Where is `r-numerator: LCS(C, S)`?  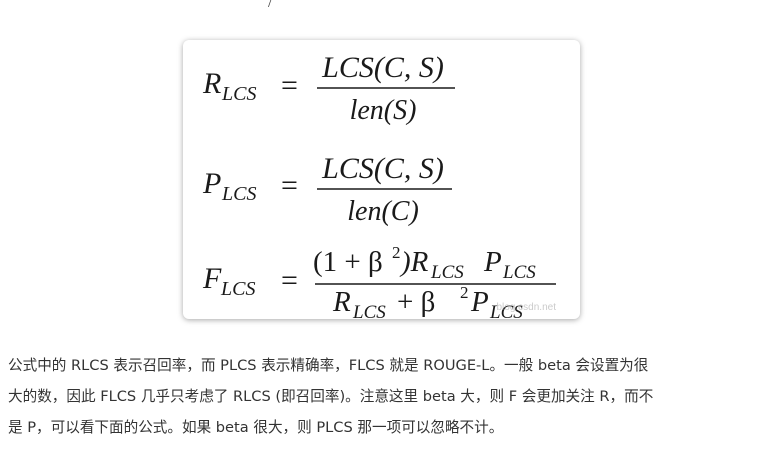 r-numerator: LCS(C, S) is located at coordinates (382, 67).